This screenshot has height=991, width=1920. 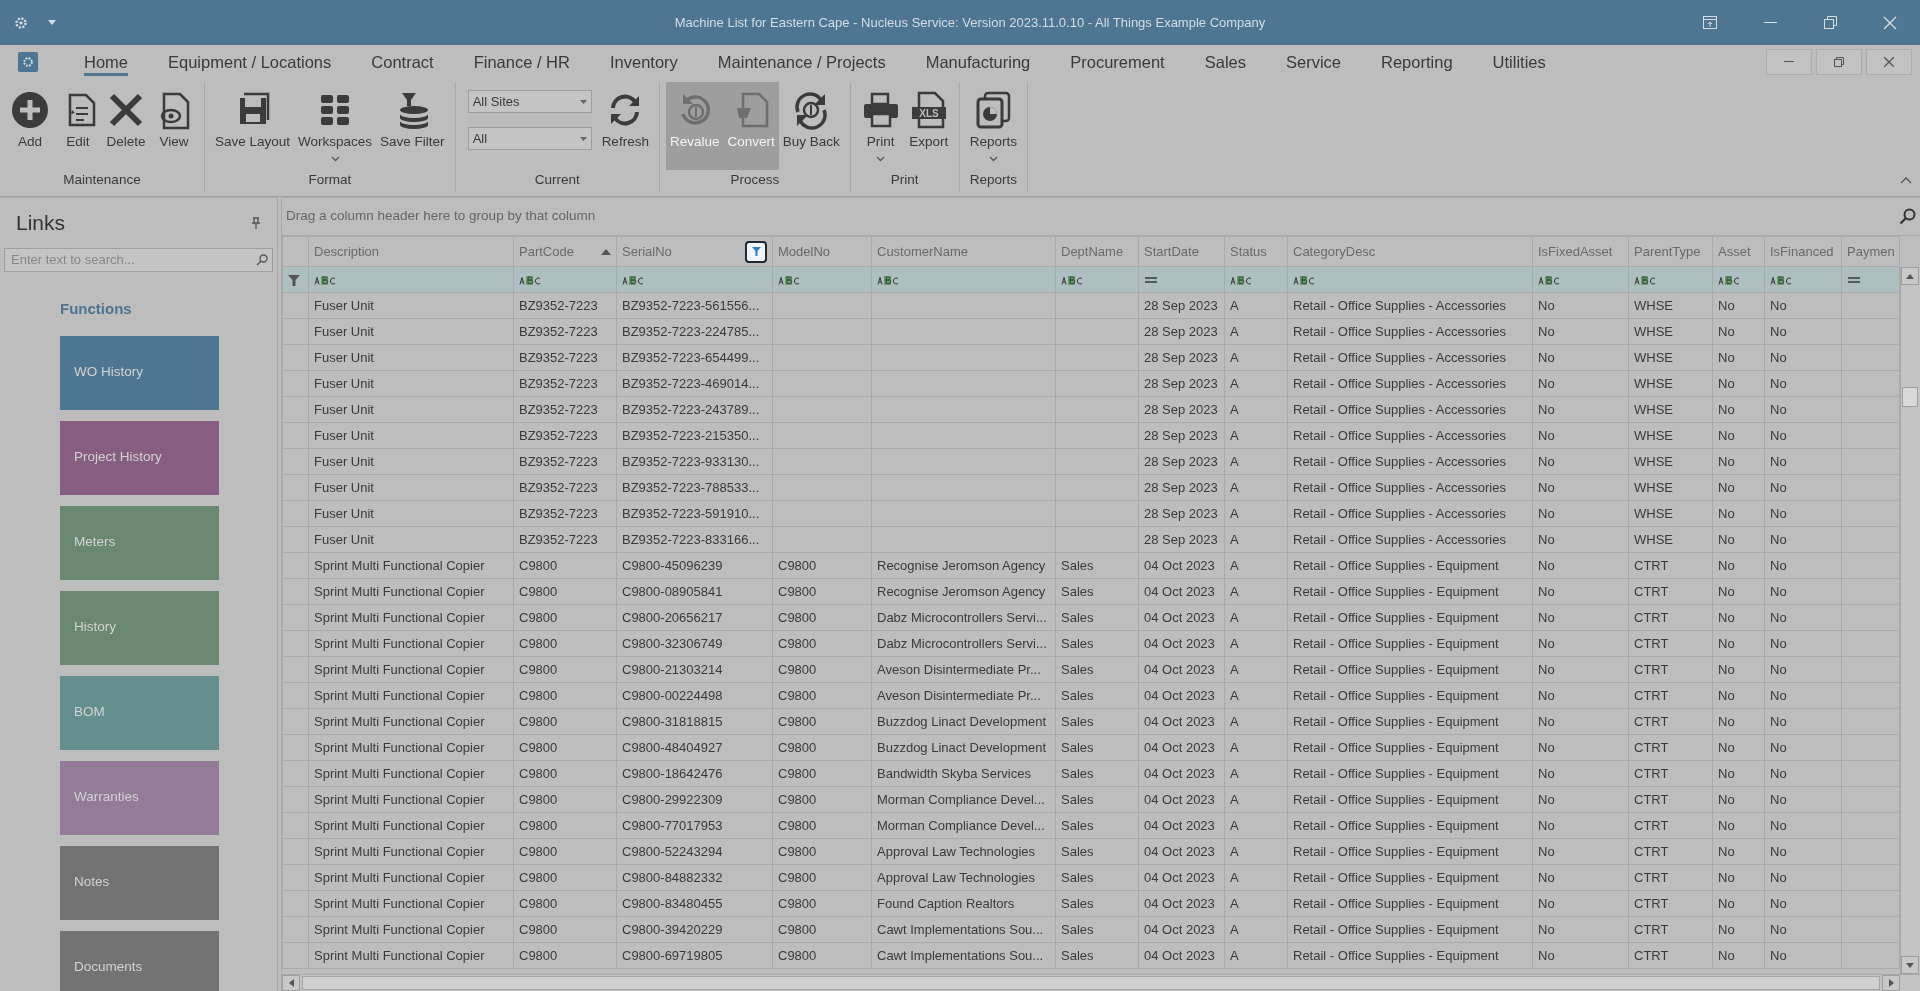 What do you see at coordinates (1910, 620) in the screenshot?
I see `vertical-scrollbar` at bounding box center [1910, 620].